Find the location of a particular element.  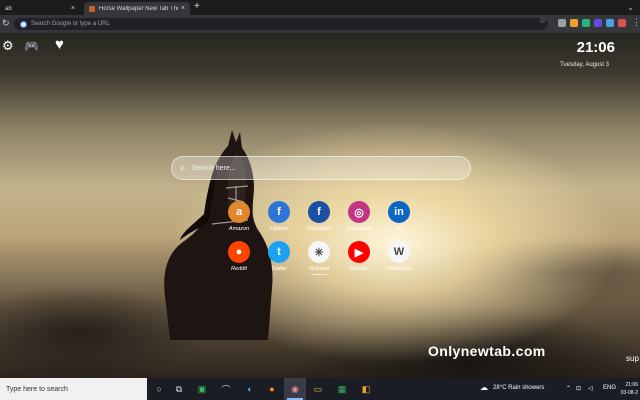

taskbar-clock: 21:06 03-08-2 is located at coordinates (629, 389).